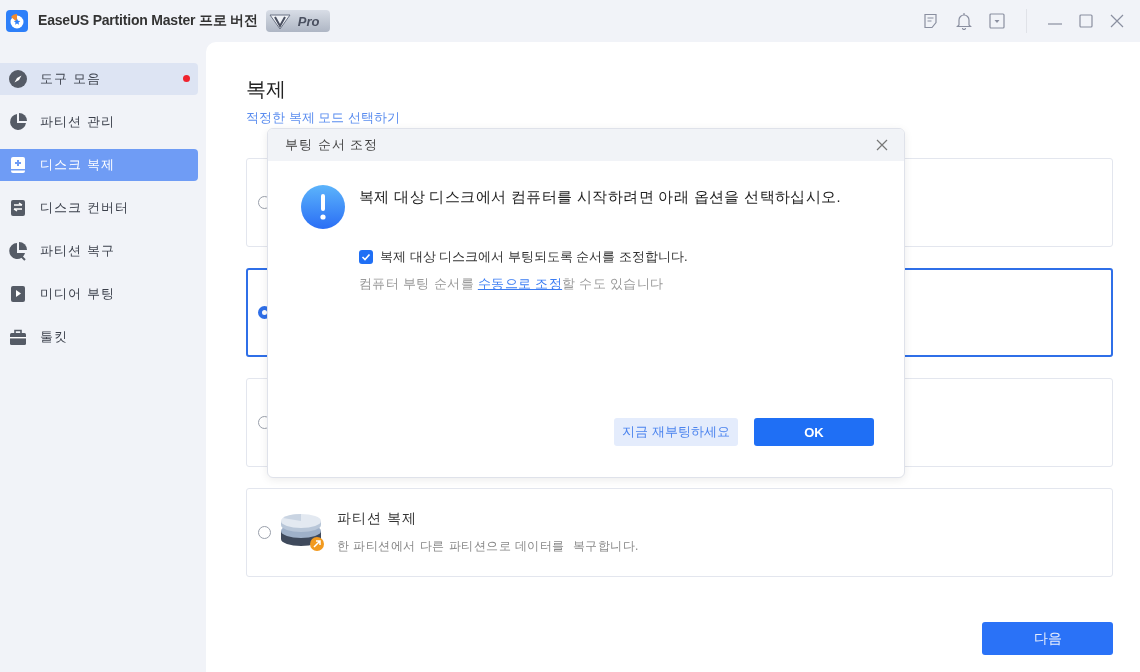 The image size is (1140, 672). I want to click on bell-icon, so click(964, 21).